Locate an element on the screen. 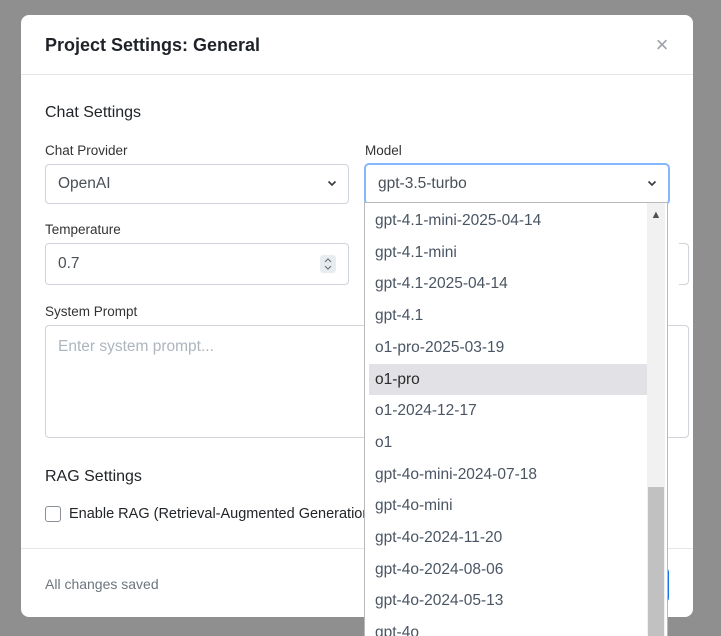 The height and width of the screenshot is (636, 721). save-status-text: All changes saved is located at coordinates (102, 584).